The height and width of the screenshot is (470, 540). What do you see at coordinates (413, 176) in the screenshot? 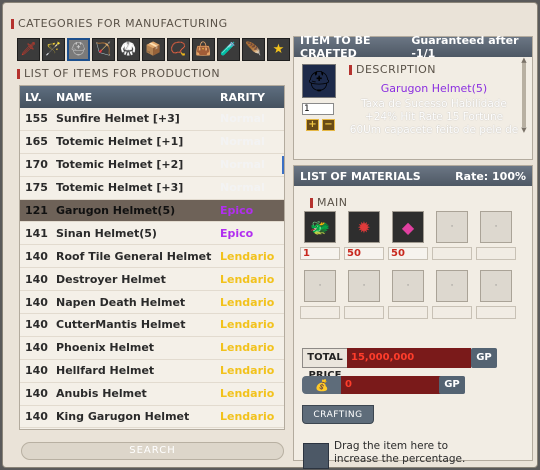
I see `materials-panel-header: LIST OF MATERIALS Rate: 100%` at bounding box center [413, 176].